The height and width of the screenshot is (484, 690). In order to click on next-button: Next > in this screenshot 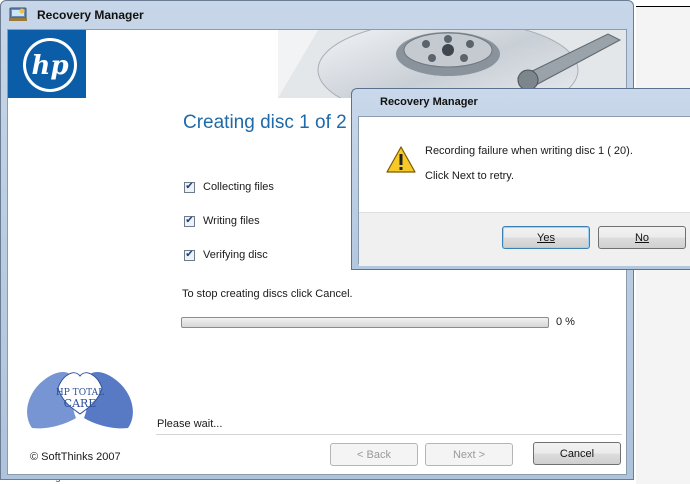, I will do `click(469, 454)`.